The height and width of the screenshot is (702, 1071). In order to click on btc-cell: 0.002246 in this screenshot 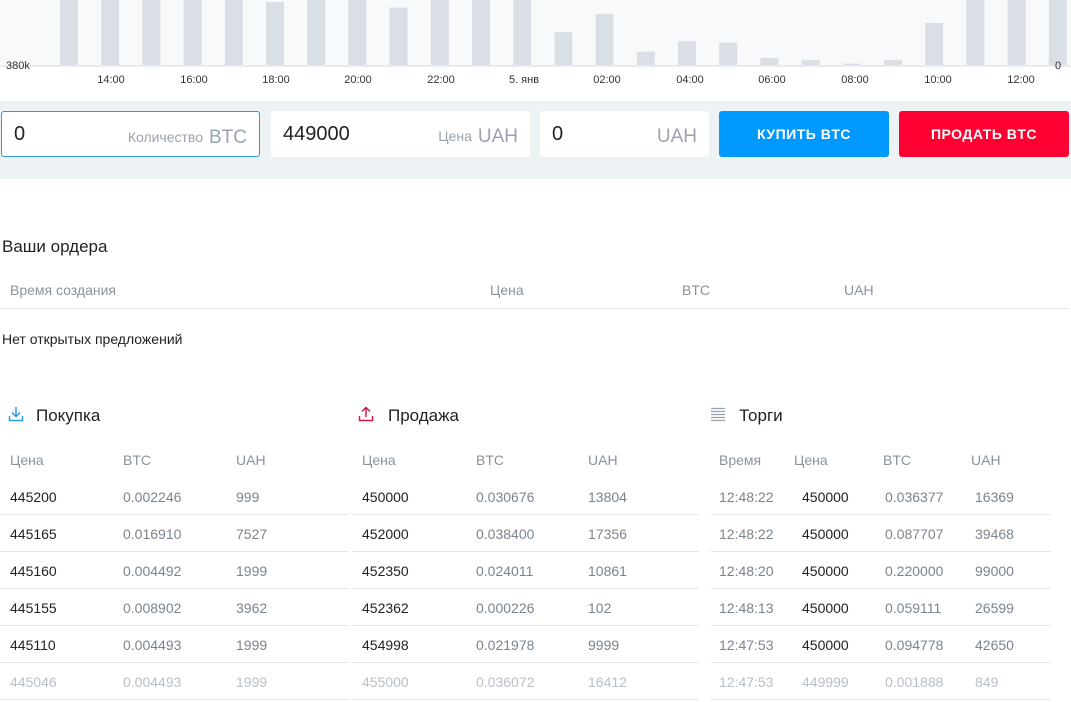, I will do `click(152, 497)`.